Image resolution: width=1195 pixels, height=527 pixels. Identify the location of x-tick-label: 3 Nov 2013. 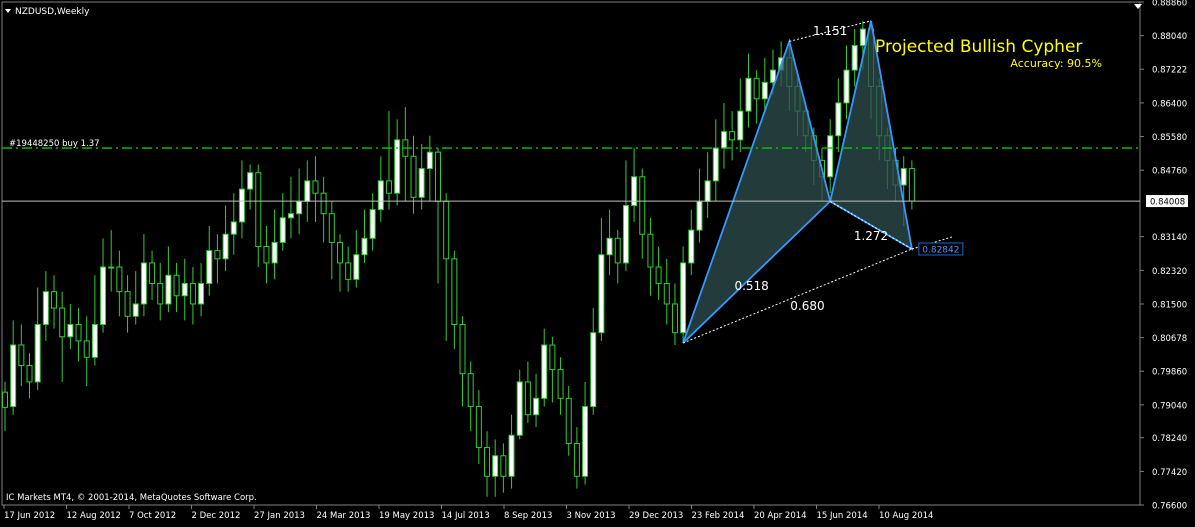
(591, 516).